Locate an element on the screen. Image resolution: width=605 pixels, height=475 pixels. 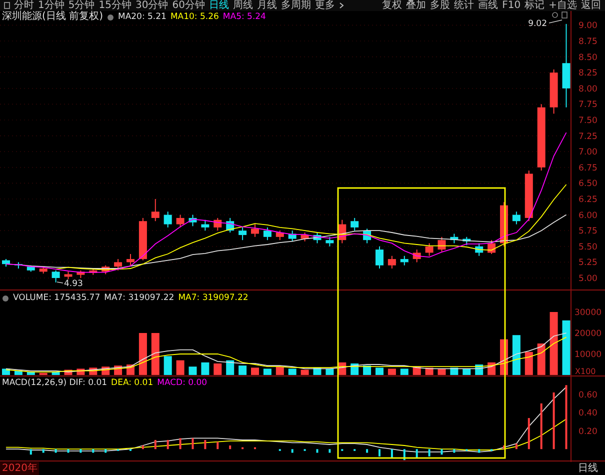
axis-label: 30000 is located at coordinates (588, 313).